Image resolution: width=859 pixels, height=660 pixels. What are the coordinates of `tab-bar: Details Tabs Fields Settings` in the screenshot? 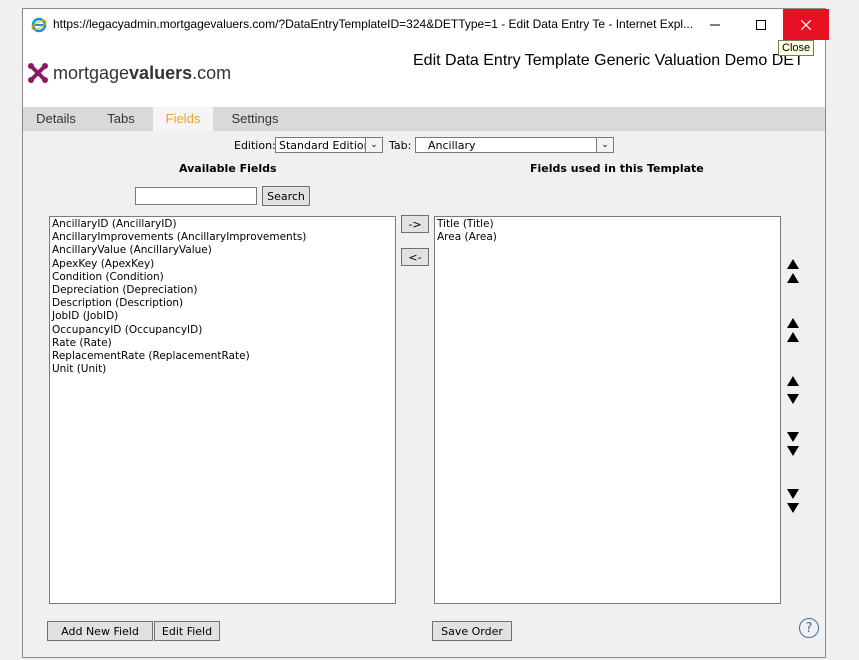 It's located at (424, 119).